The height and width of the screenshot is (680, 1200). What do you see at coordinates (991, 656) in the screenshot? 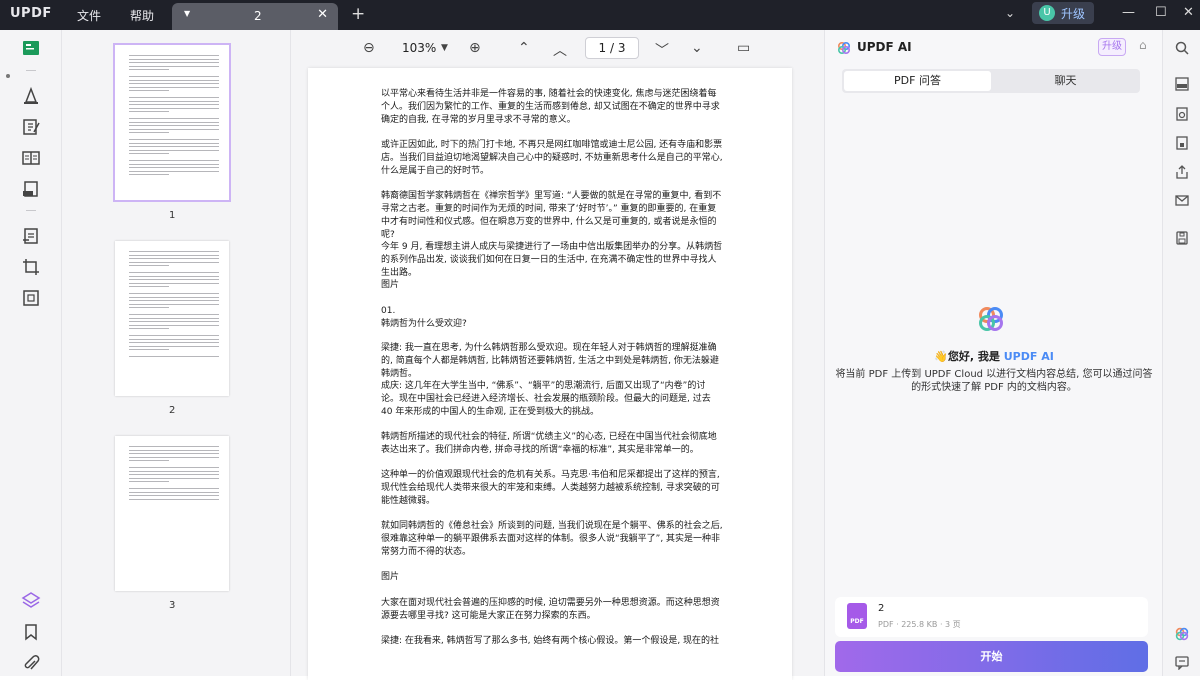
I see `start-button: 开始` at bounding box center [991, 656].